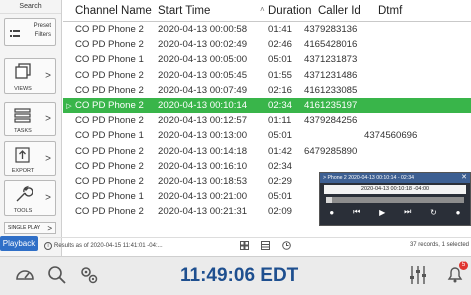 This screenshot has height=295, width=471. What do you see at coordinates (213, 11) in the screenshot?
I see `column-start-time: Start Time` at bounding box center [213, 11].